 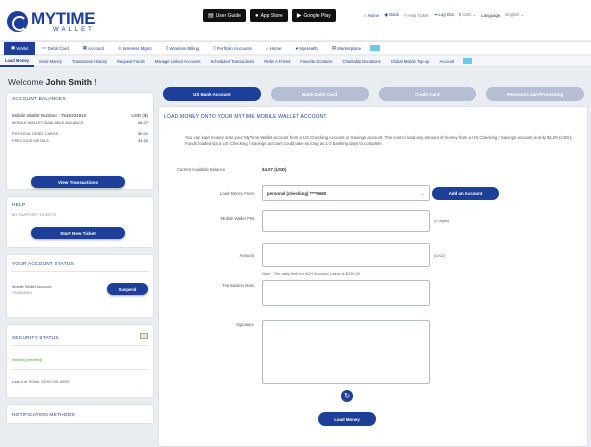 What do you see at coordinates (346, 255) in the screenshot?
I see `amount-input` at bounding box center [346, 255].